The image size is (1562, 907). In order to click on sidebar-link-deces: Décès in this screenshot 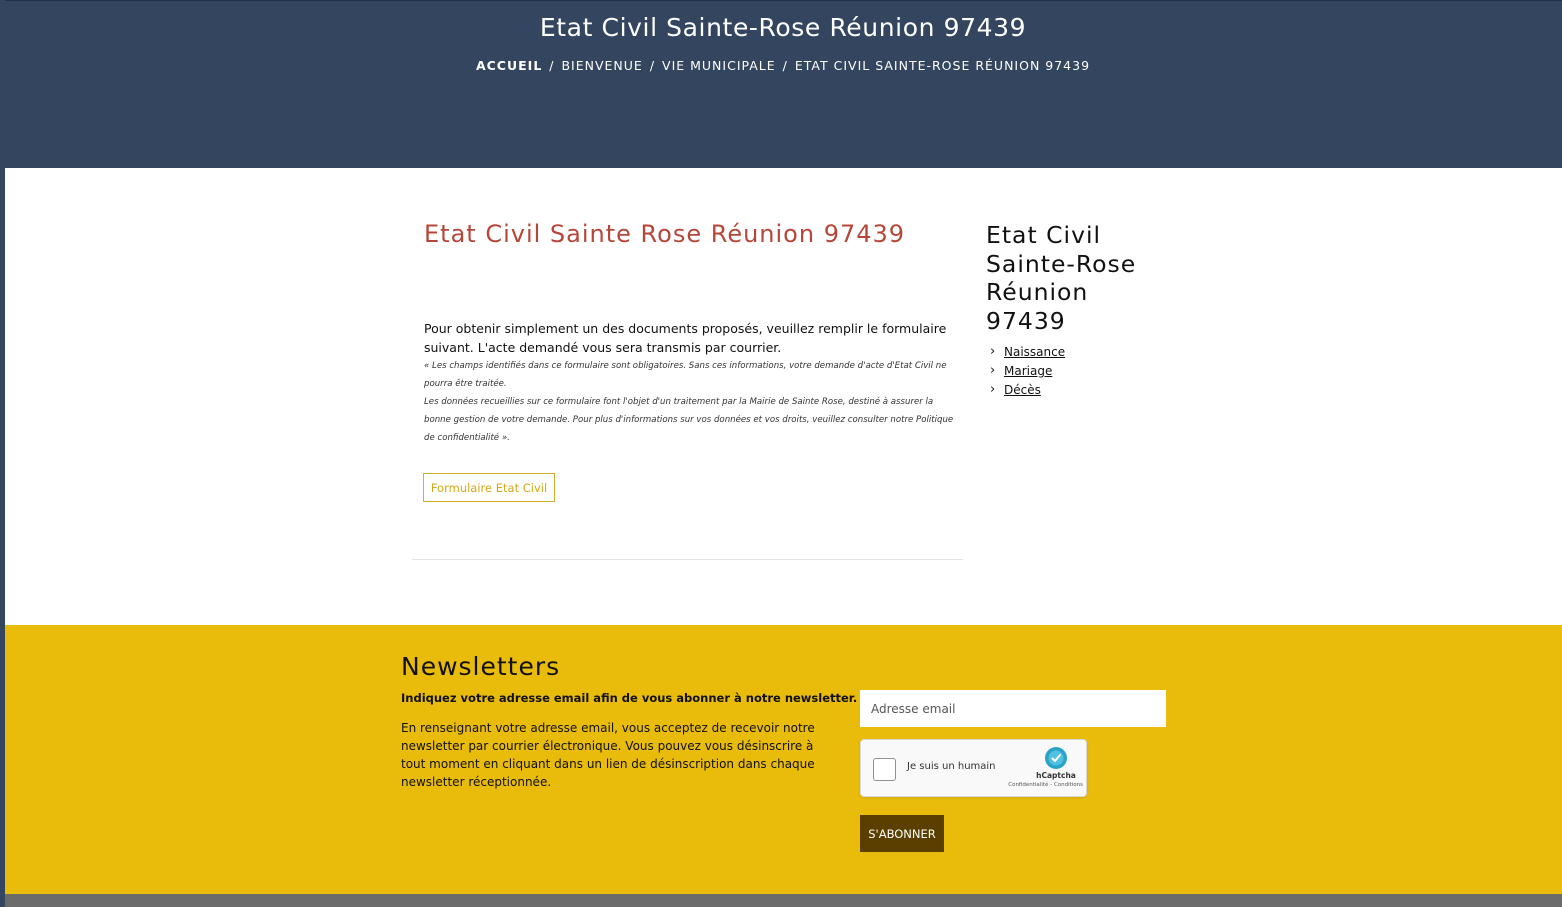, I will do `click(1022, 390)`.